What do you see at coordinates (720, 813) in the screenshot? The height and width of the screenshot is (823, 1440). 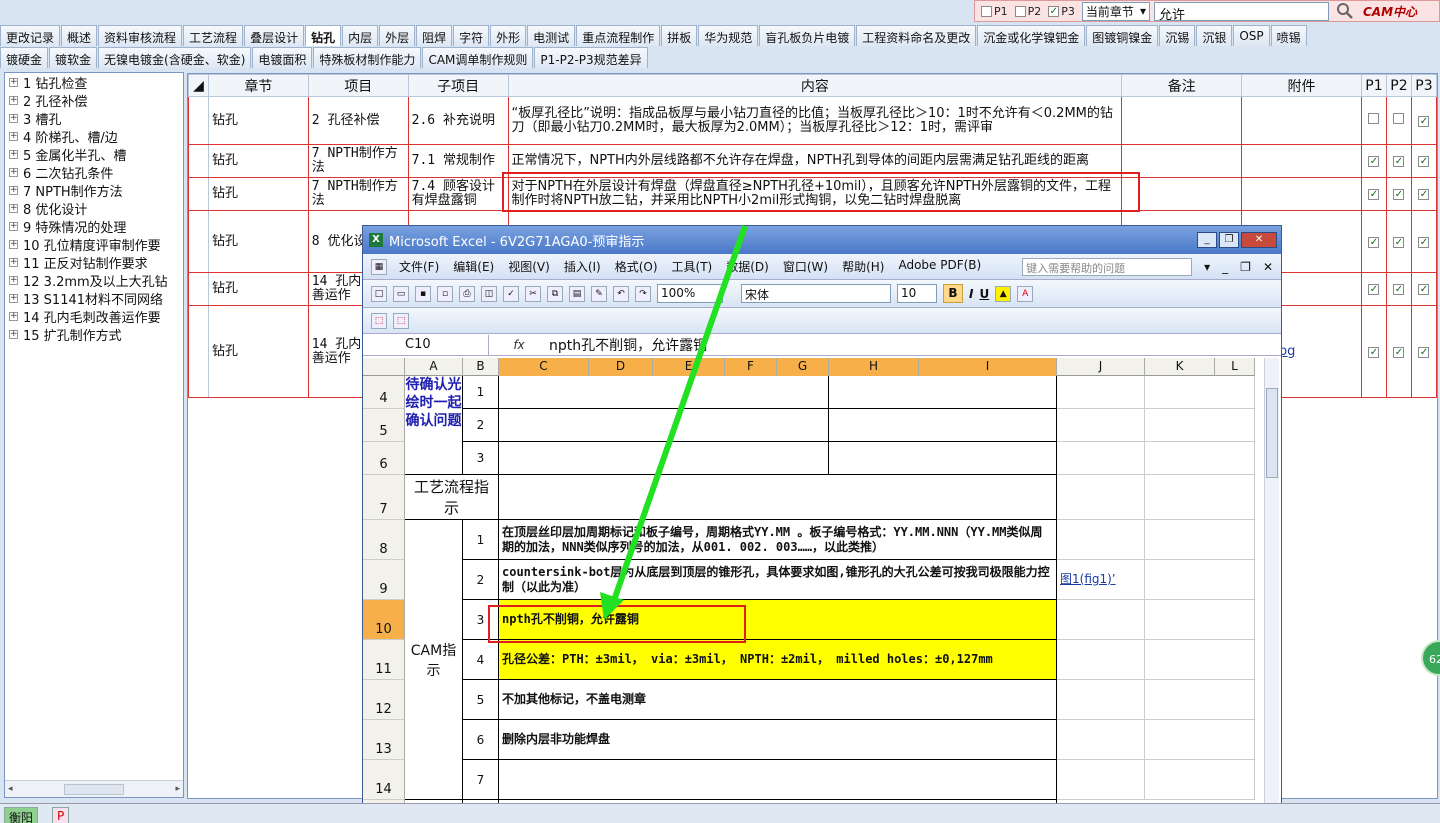 I see `taskbar: 衡阳 P` at bounding box center [720, 813].